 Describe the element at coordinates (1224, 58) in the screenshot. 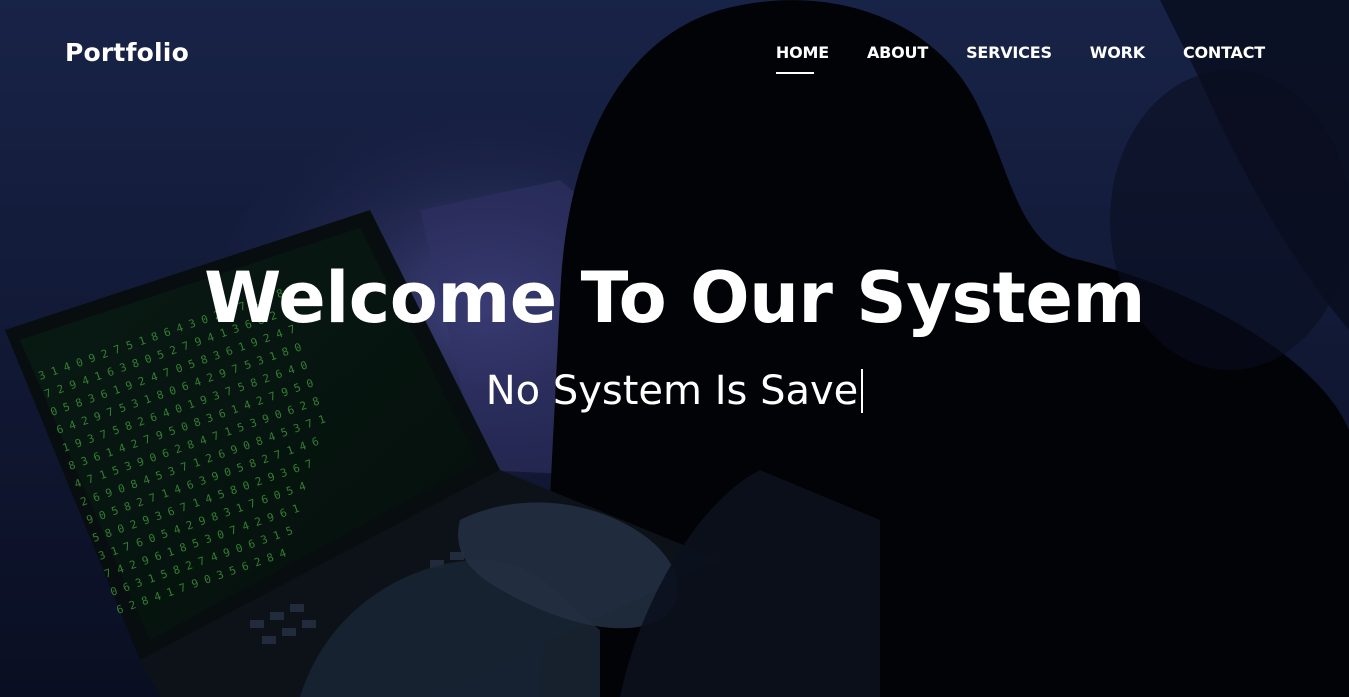

I see `nav-item-contact: CONTACT` at that location.